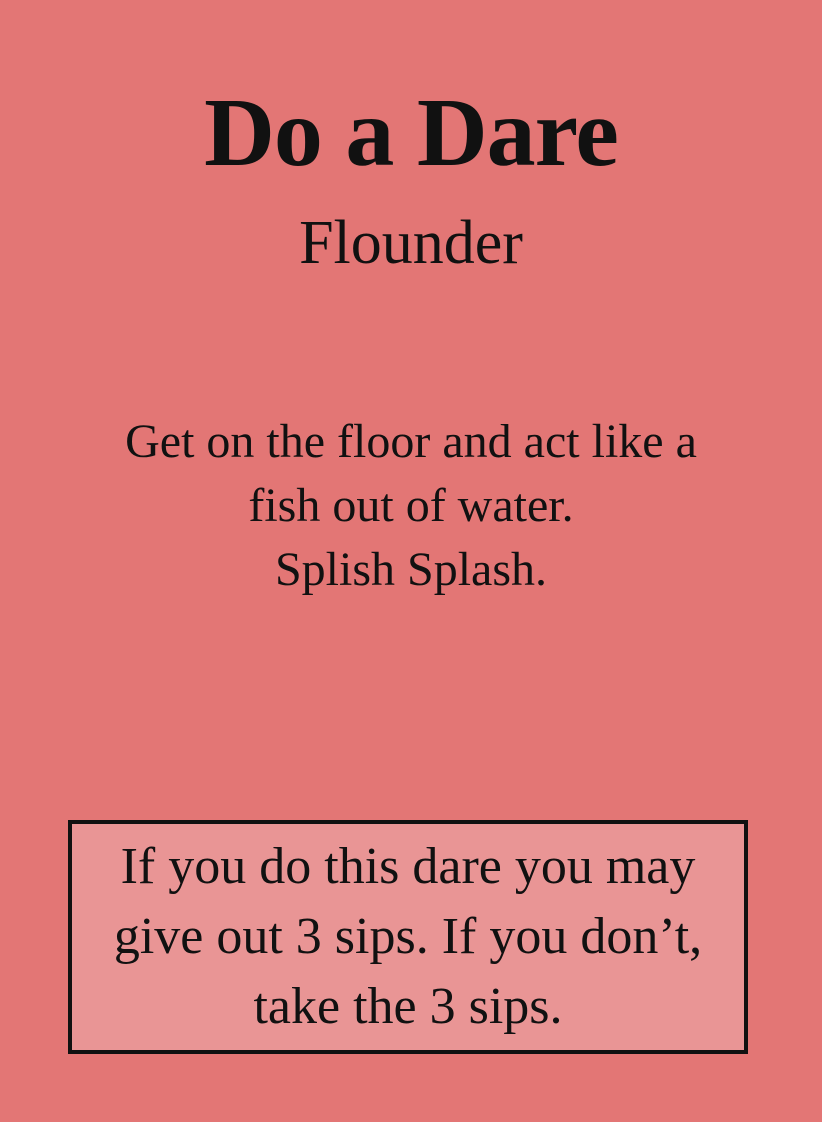  What do you see at coordinates (411, 569) in the screenshot?
I see `dare-line: Splish Splash.` at bounding box center [411, 569].